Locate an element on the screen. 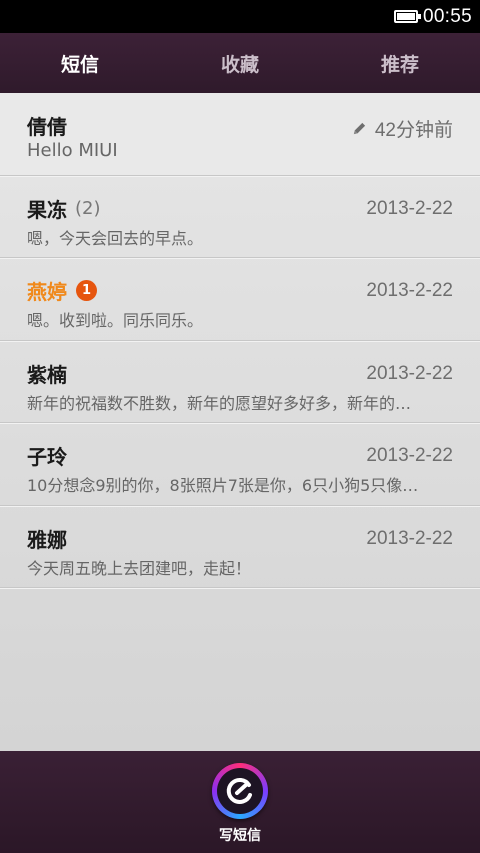  tab-recommend: 推荐 is located at coordinates (400, 63).